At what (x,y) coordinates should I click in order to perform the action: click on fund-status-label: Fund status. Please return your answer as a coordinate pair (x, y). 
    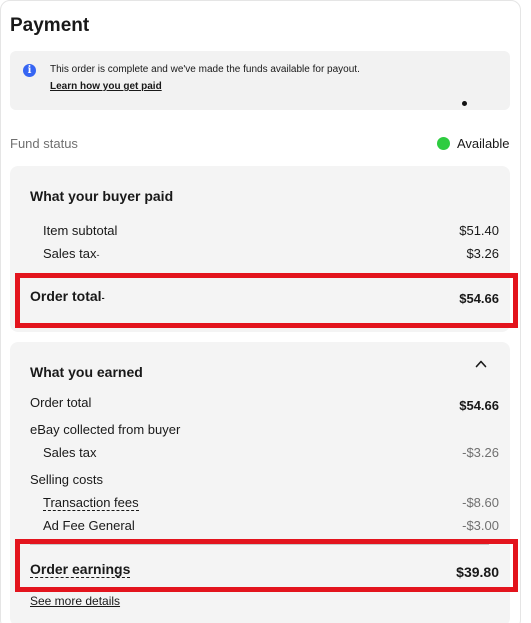
    Looking at the image, I should click on (44, 143).